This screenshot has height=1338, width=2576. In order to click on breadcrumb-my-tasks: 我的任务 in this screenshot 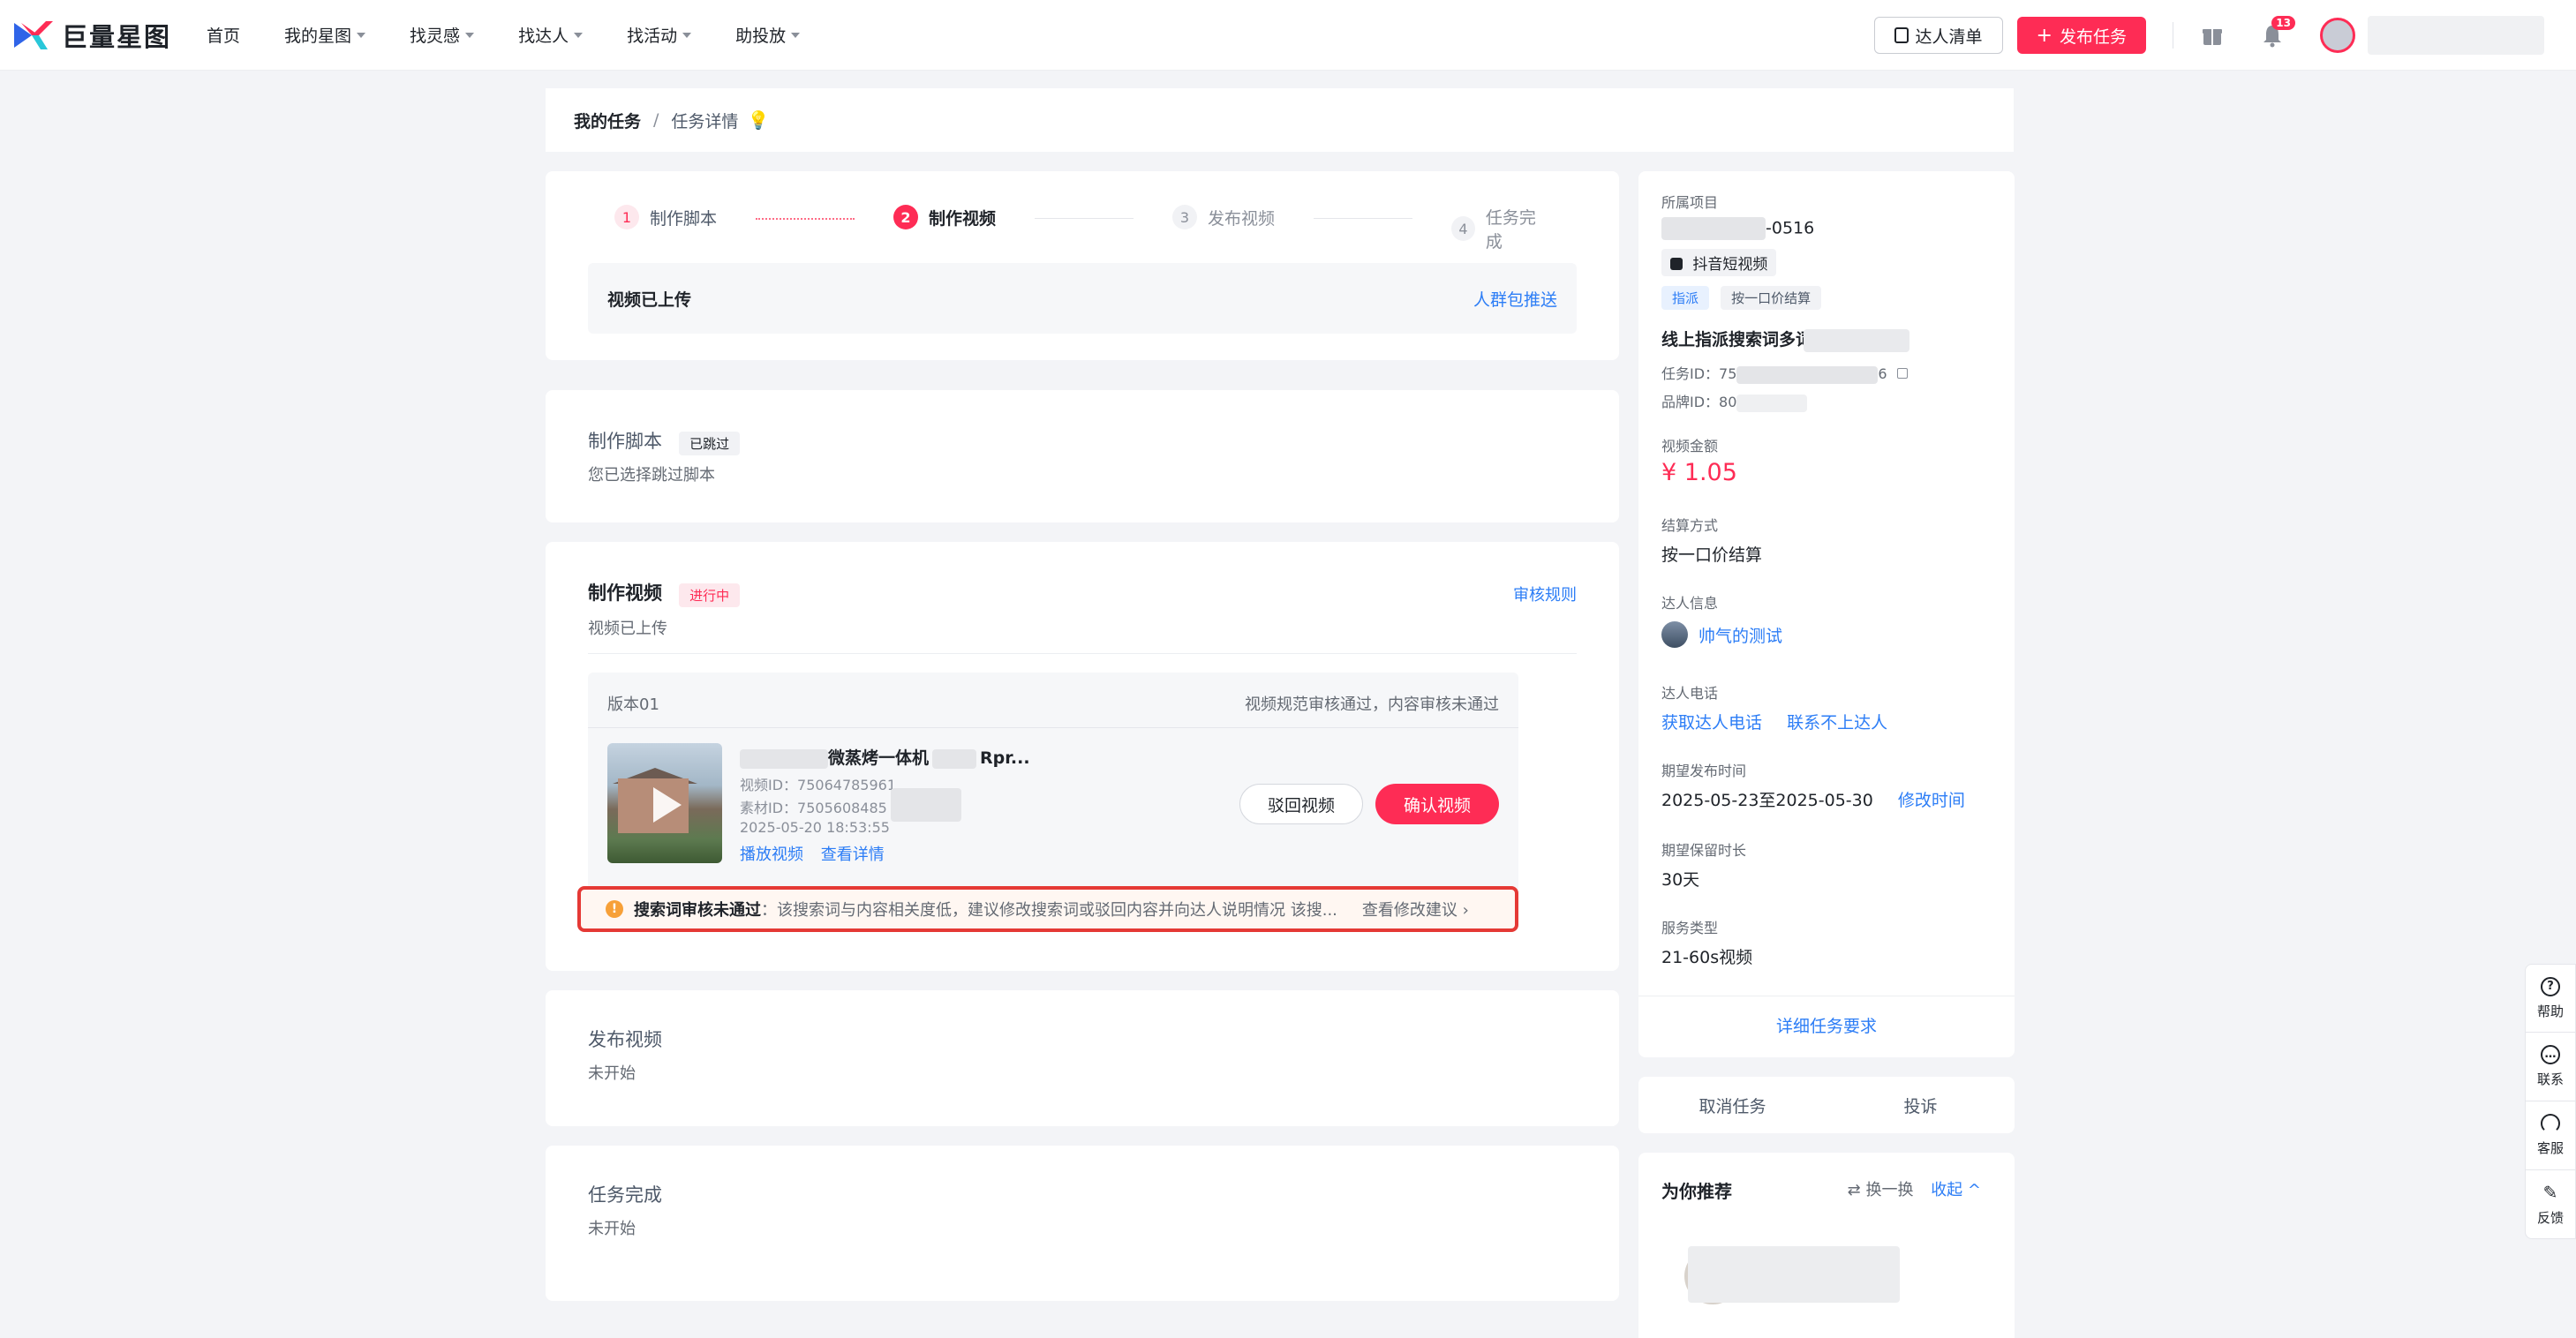, I will do `click(607, 121)`.